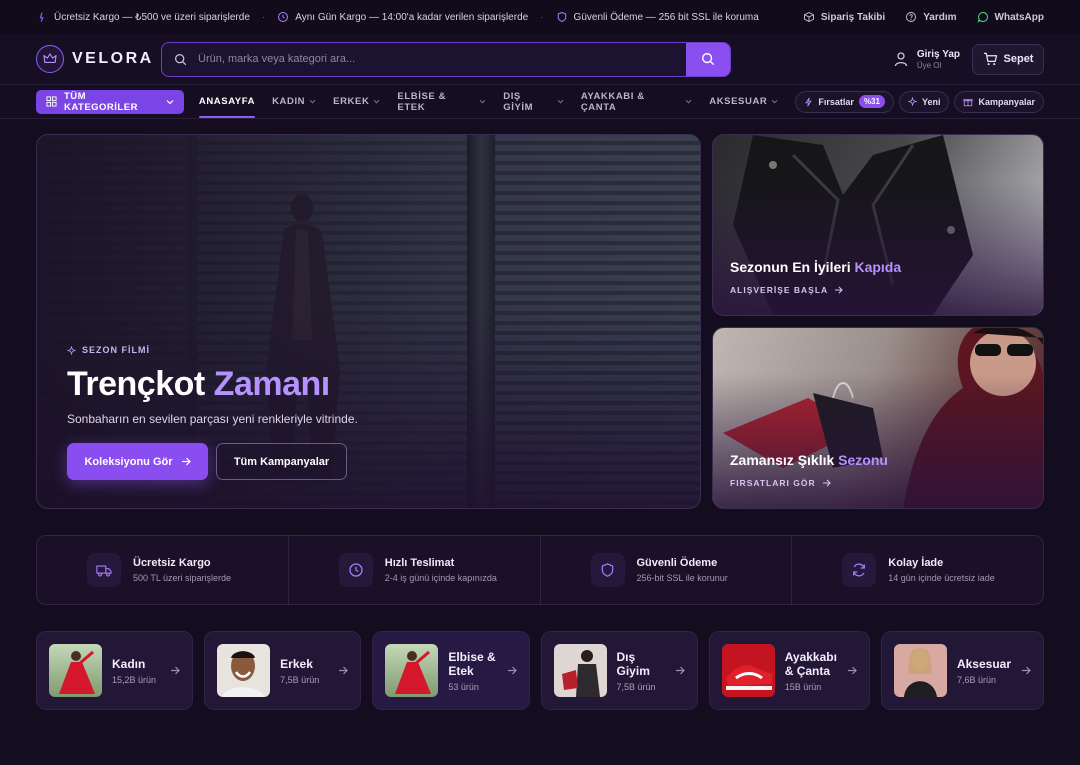 Image resolution: width=1080 pixels, height=765 pixels. I want to click on campaigns-pill: Kampanyalar, so click(999, 101).